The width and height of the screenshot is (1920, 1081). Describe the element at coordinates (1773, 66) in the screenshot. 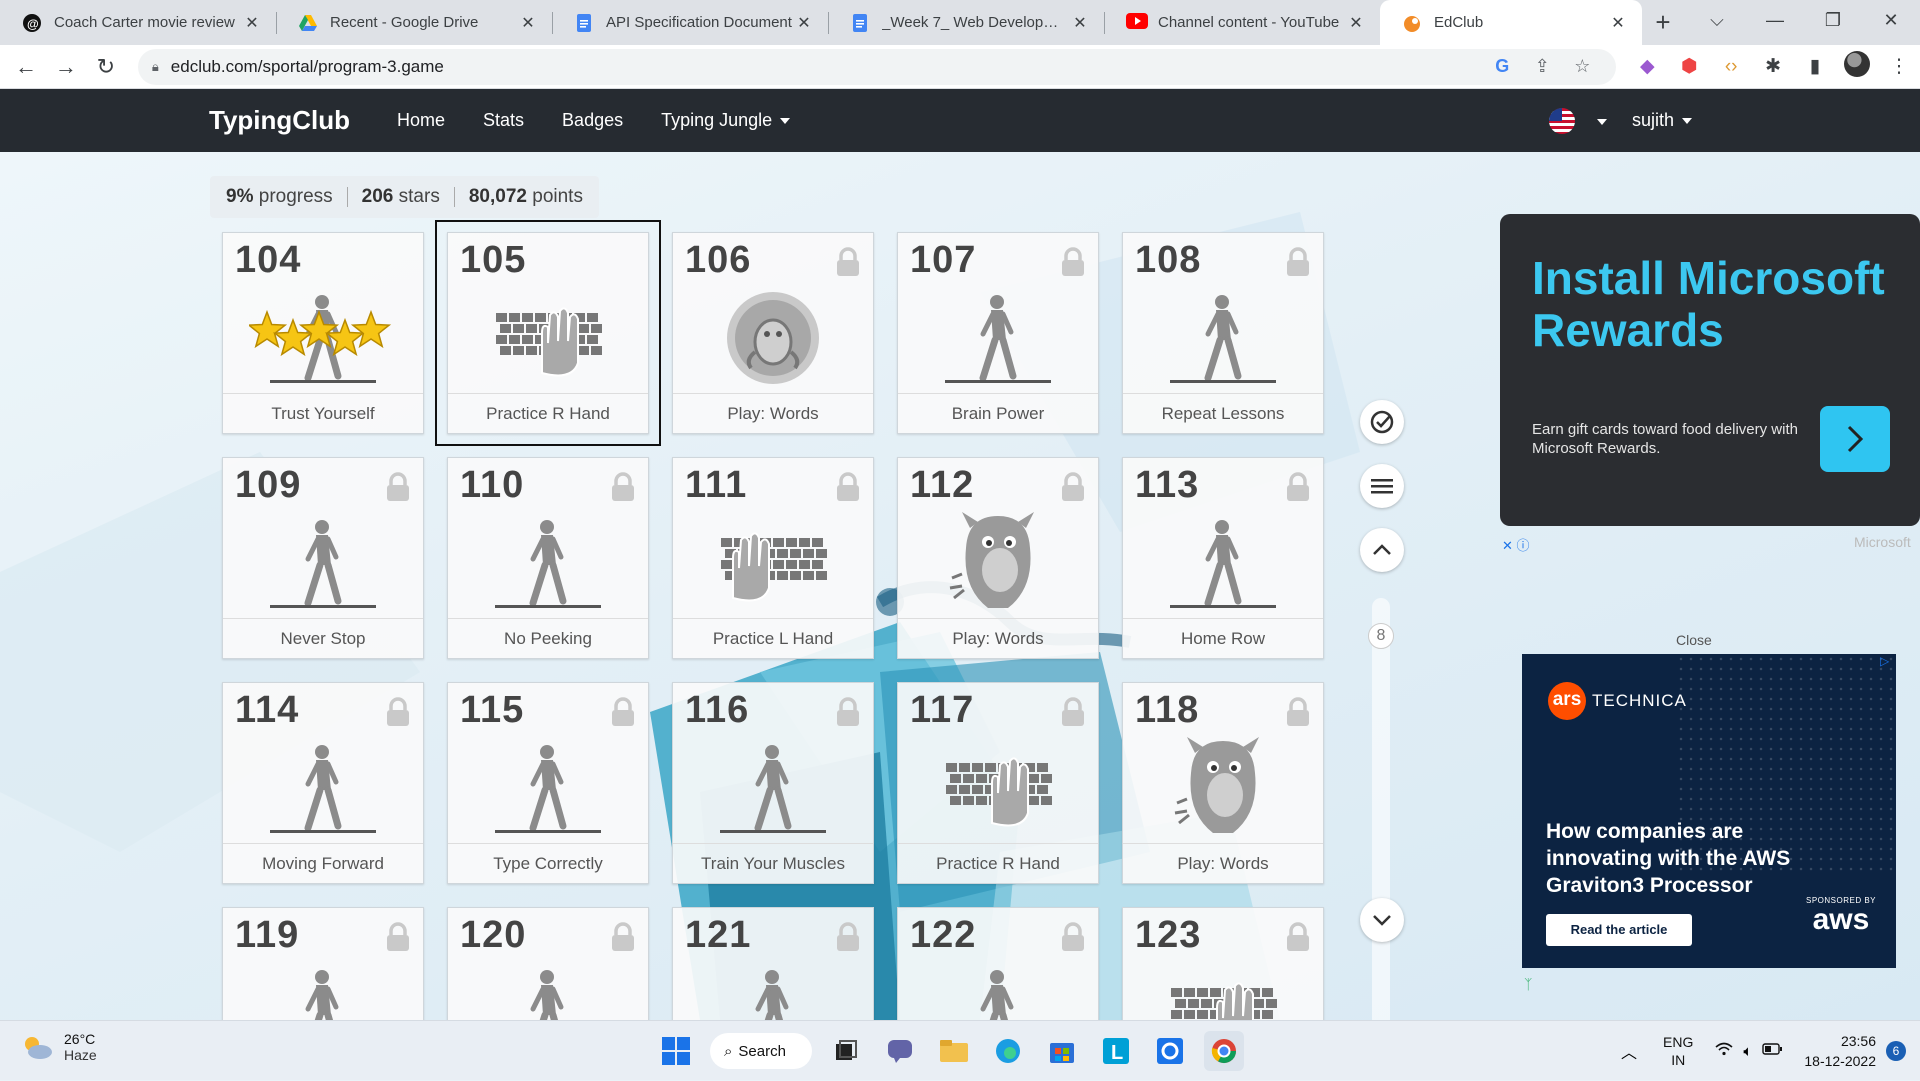

I see `extensions-puzzle-icon: ✱` at that location.